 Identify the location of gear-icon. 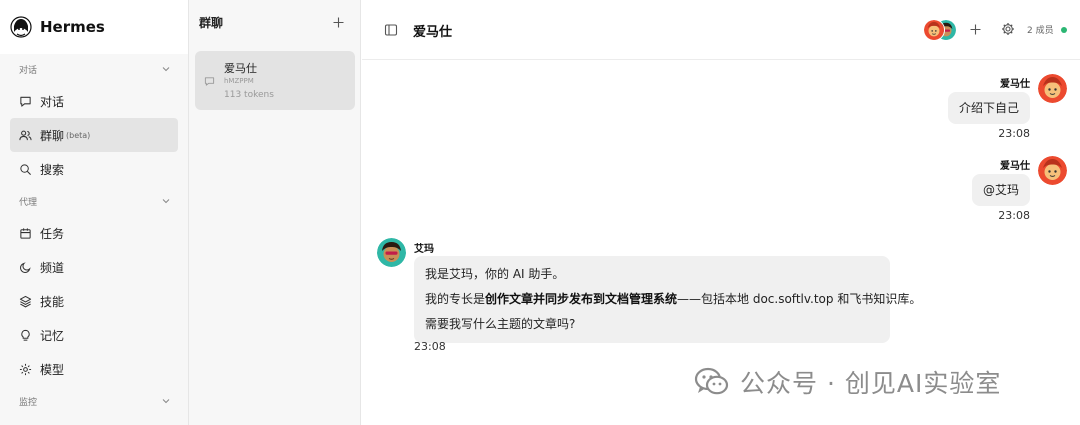
(1008, 29).